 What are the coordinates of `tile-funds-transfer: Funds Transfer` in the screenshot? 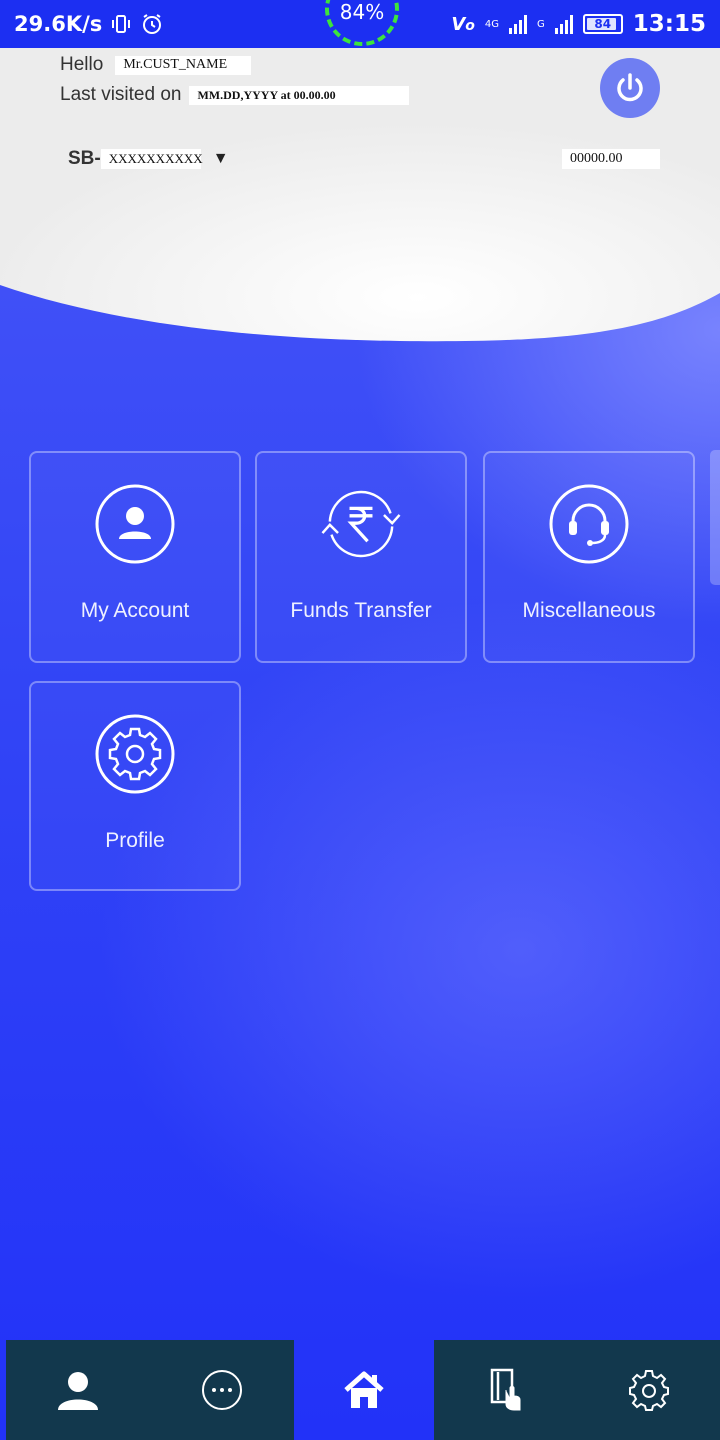 It's located at (361, 557).